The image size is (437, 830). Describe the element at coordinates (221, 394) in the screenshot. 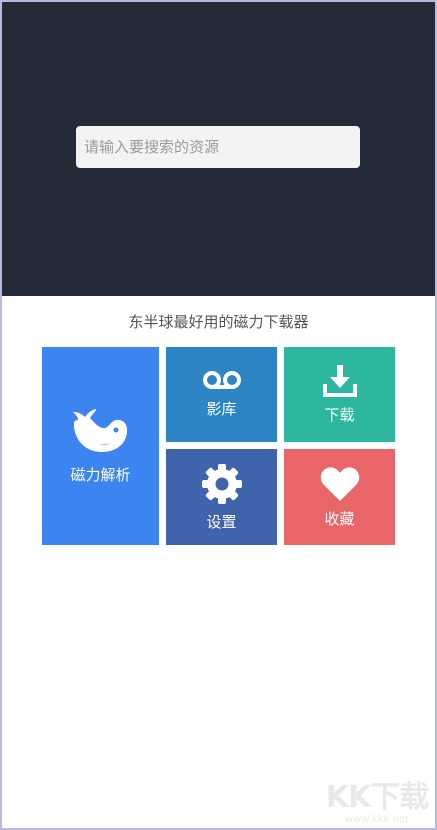

I see `library-button: 影库` at that location.